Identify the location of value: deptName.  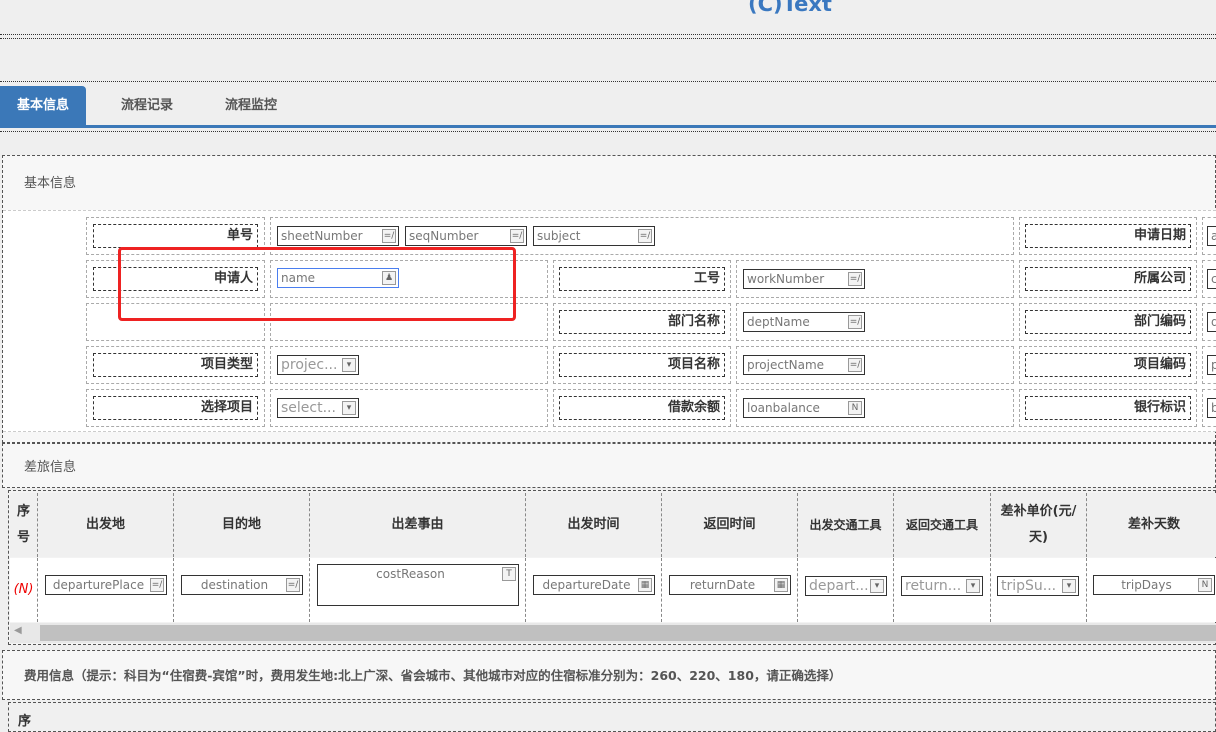
(778, 322).